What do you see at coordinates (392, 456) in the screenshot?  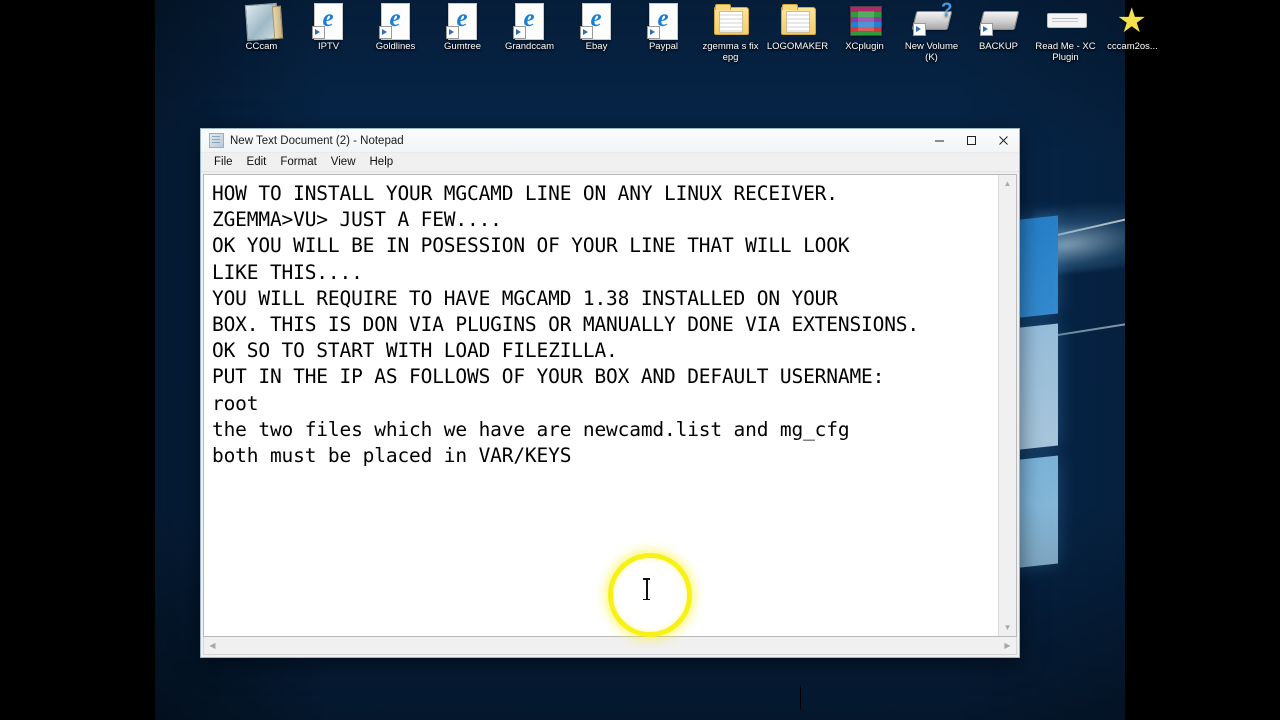 I see `text-line: both must be placed in VAR/KEYS` at bounding box center [392, 456].